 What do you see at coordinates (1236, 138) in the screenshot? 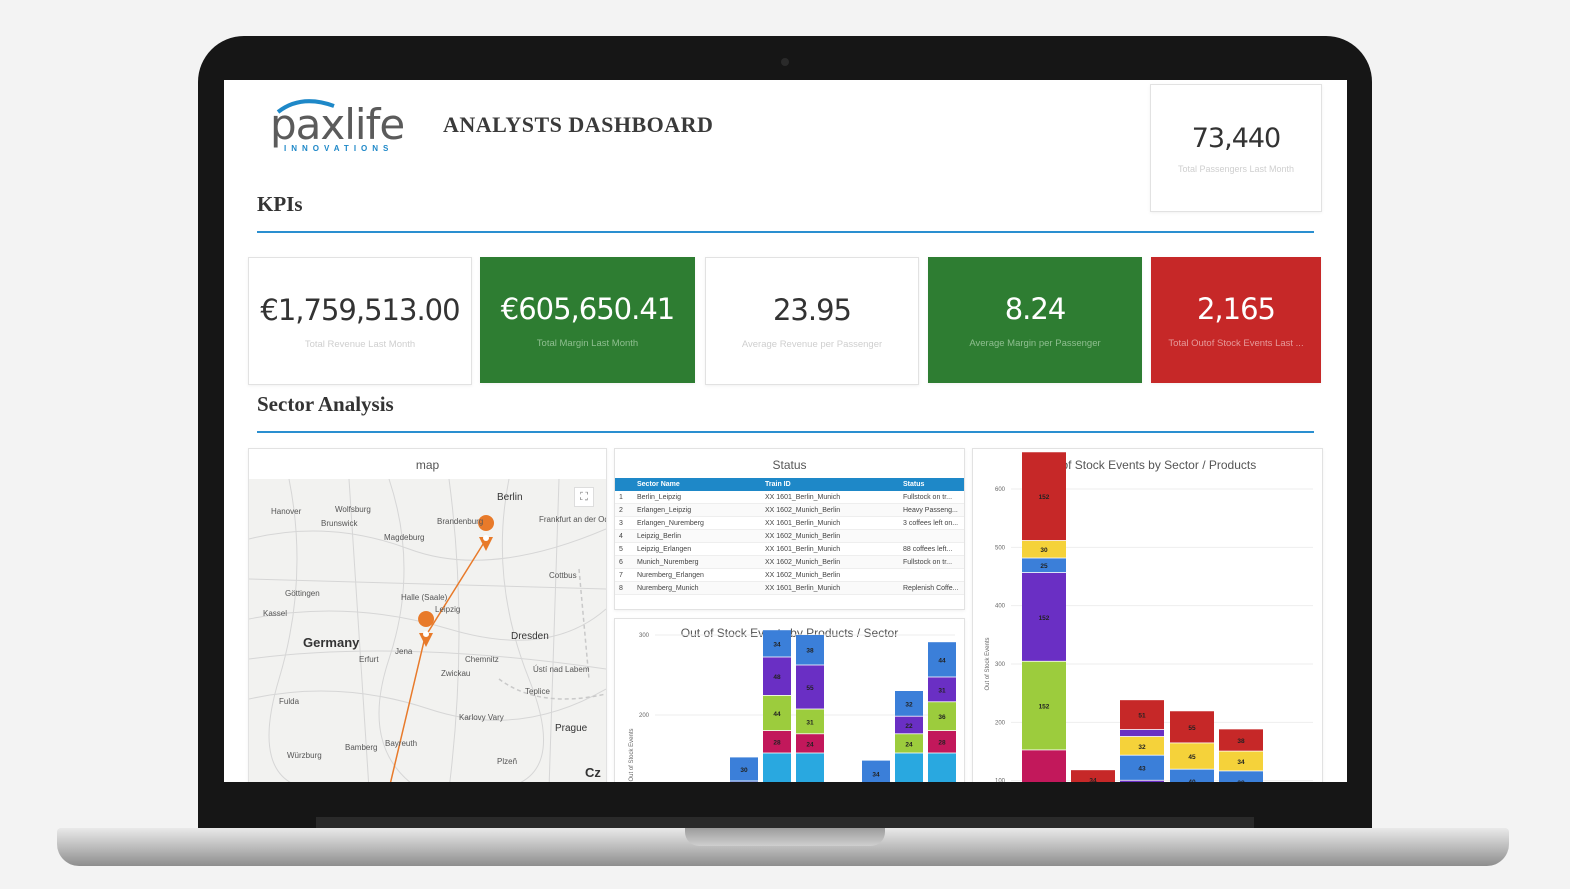
I see `kpi-value: 73,440` at bounding box center [1236, 138].